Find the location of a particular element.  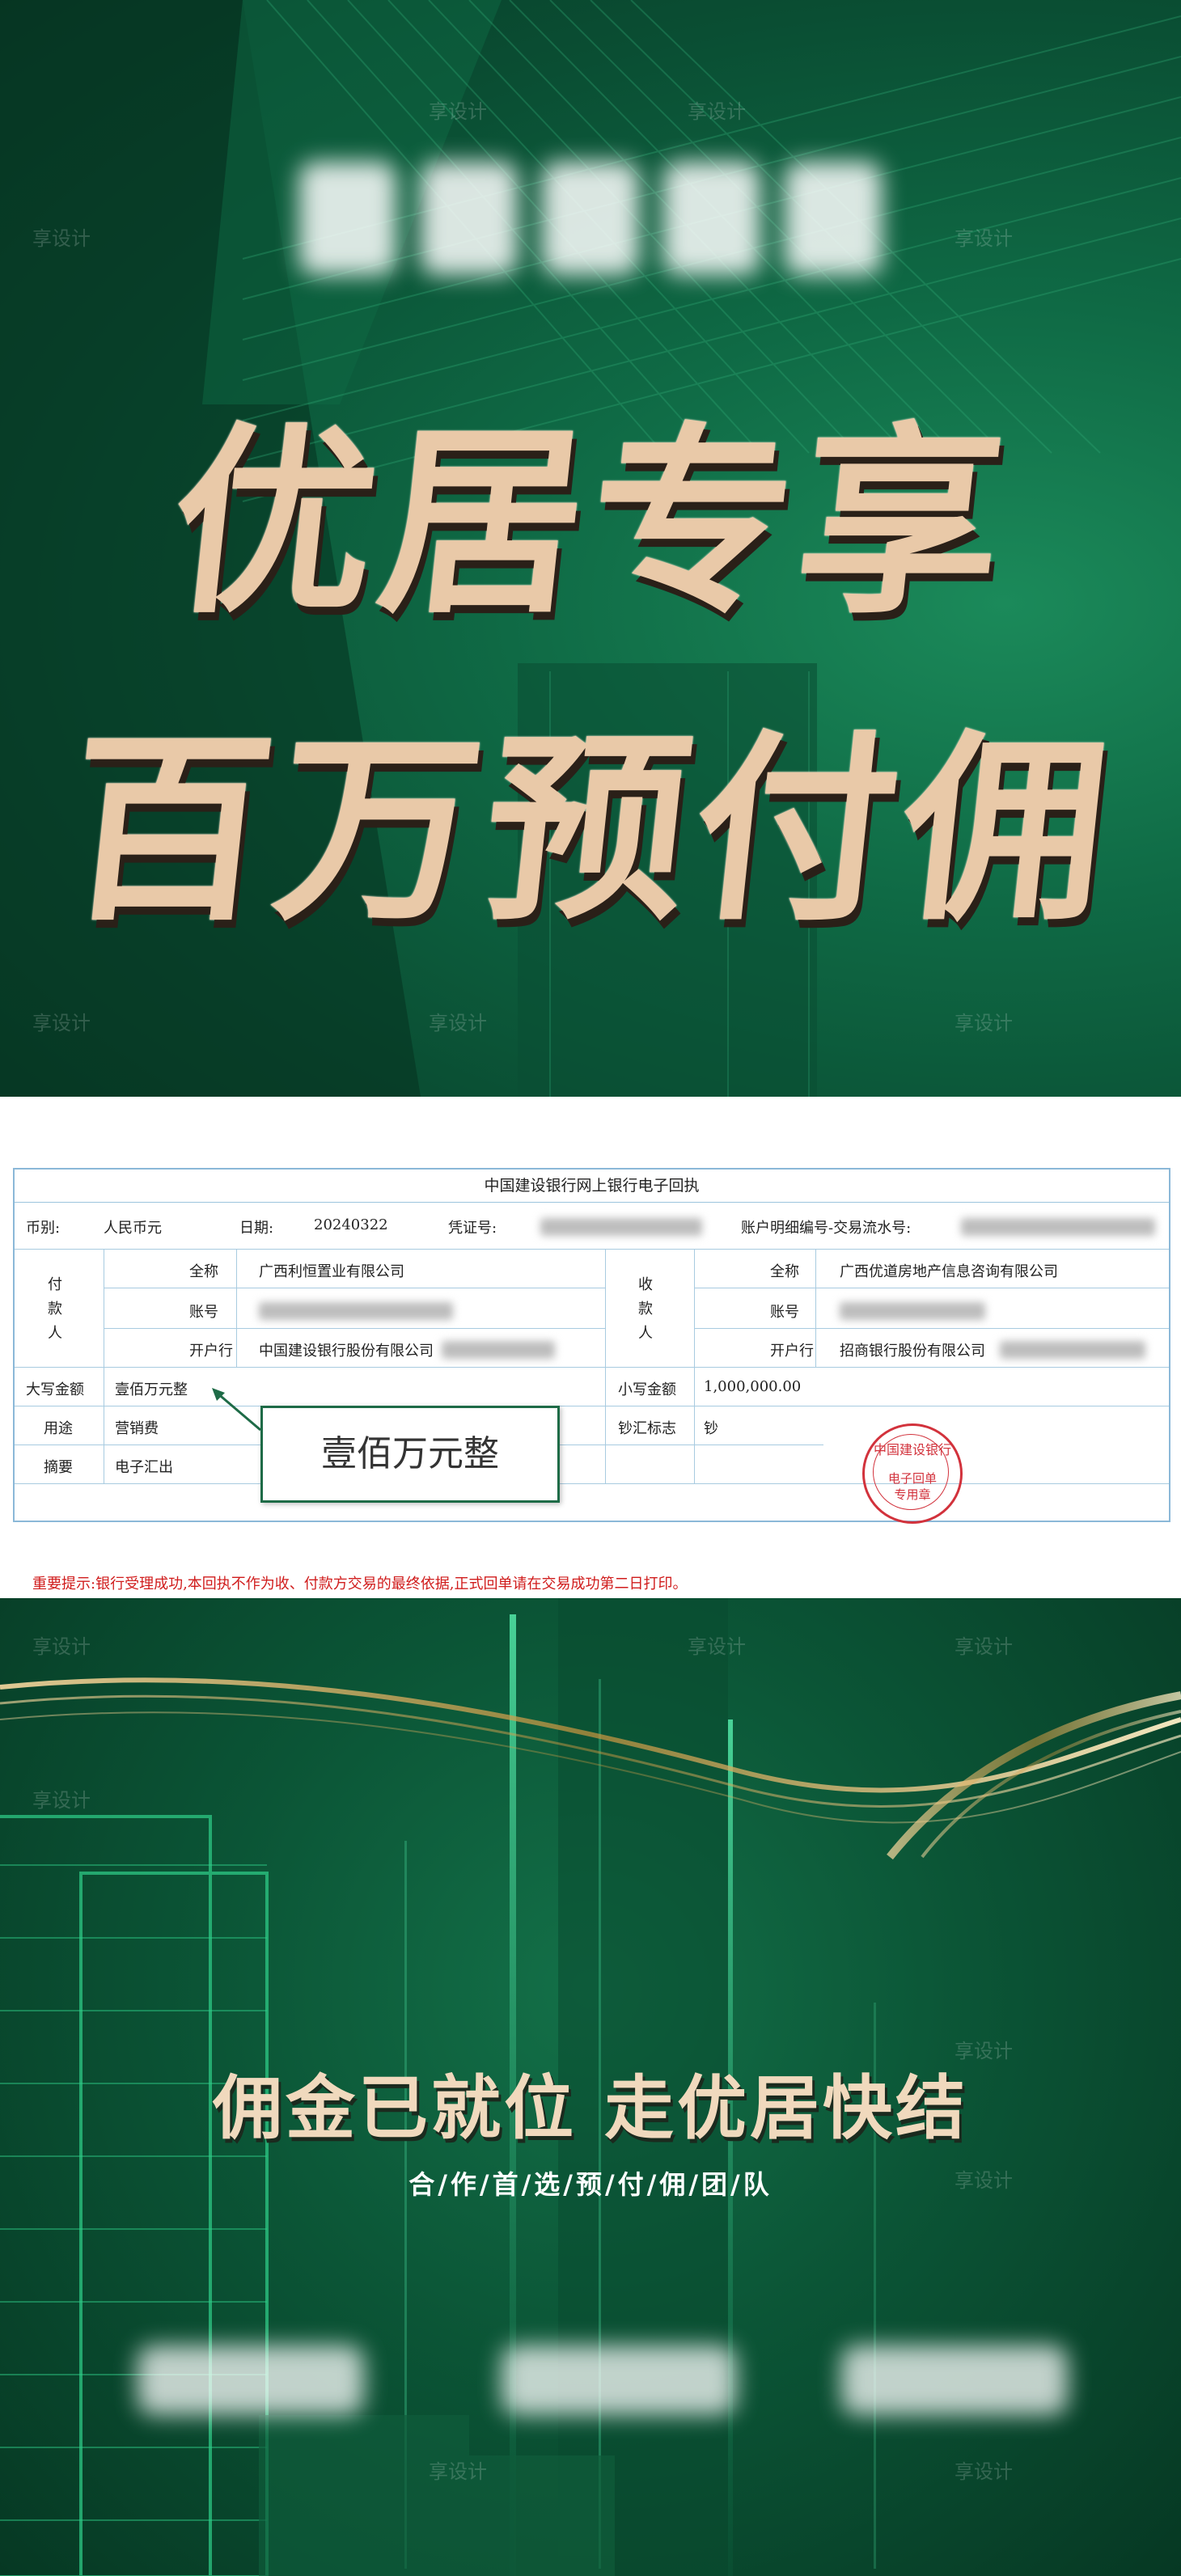

payer-label: 付款人 is located at coordinates (55, 1309).